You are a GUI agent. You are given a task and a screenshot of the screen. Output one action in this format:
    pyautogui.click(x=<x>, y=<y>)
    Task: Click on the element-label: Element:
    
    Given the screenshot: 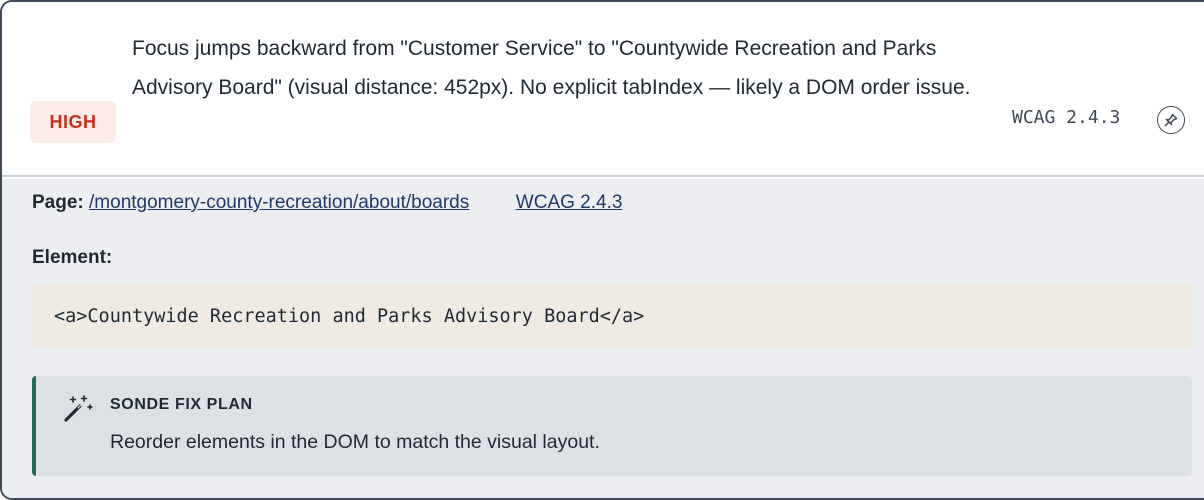 What is the action you would take?
    pyautogui.click(x=72, y=257)
    